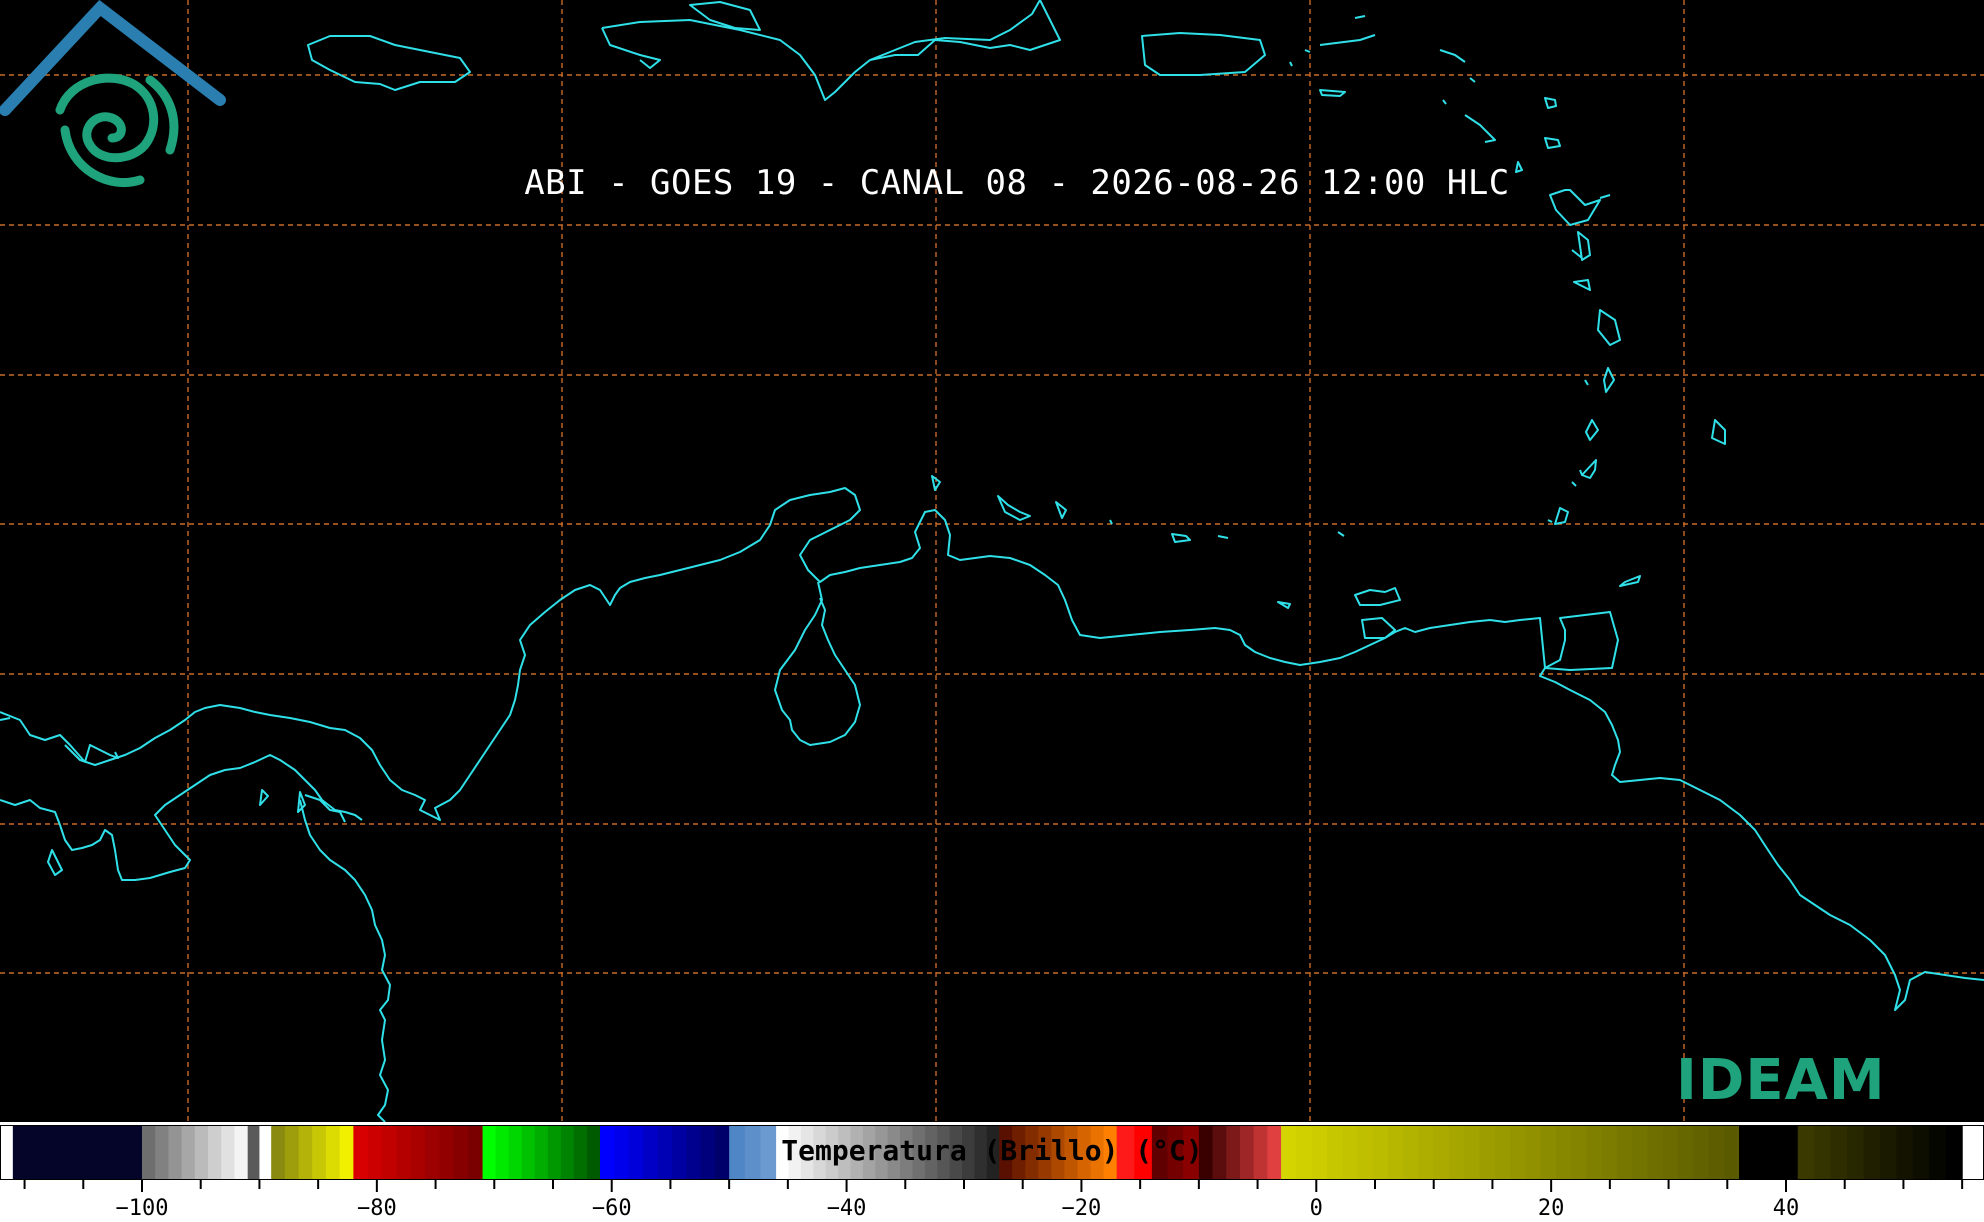 Image resolution: width=1984 pixels, height=1222 pixels. Describe the element at coordinates (181, 799) in the screenshot. I see `panama-isthmus` at that location.